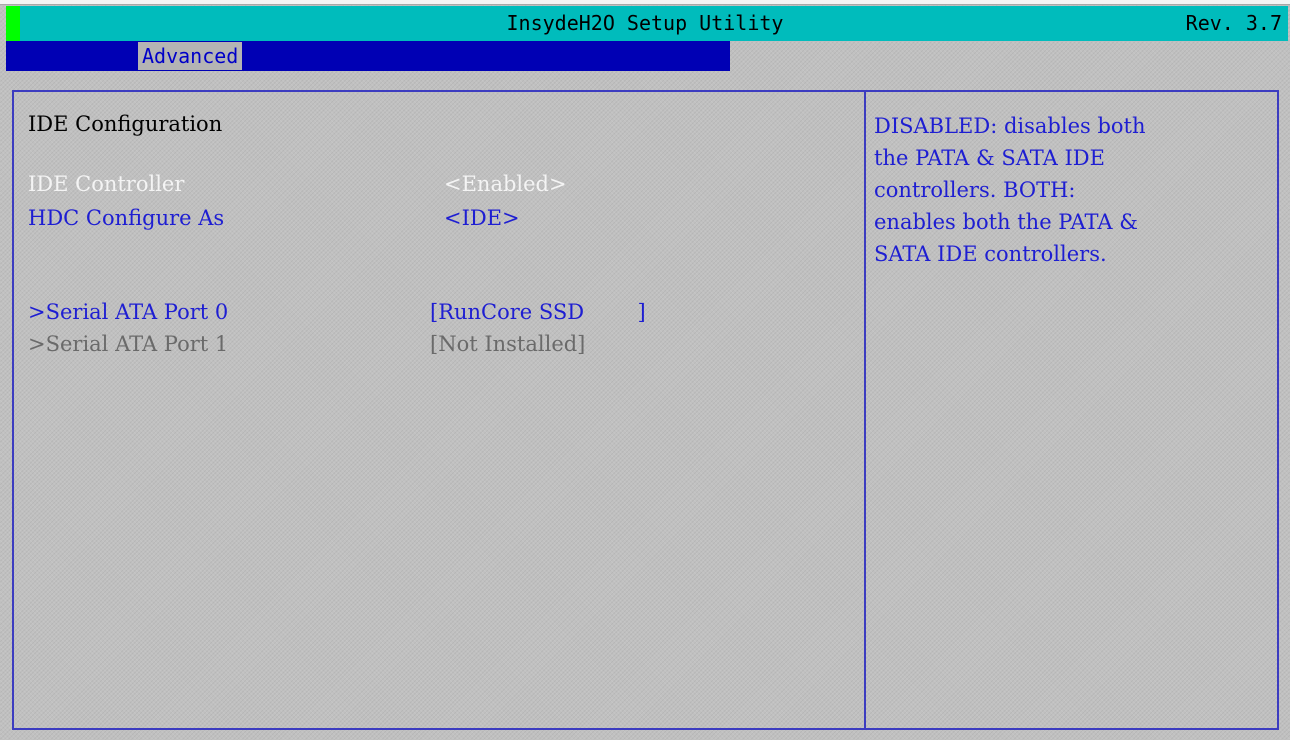 This screenshot has height=740, width=1290. I want to click on page-title: IDE Configuration, so click(125, 124).